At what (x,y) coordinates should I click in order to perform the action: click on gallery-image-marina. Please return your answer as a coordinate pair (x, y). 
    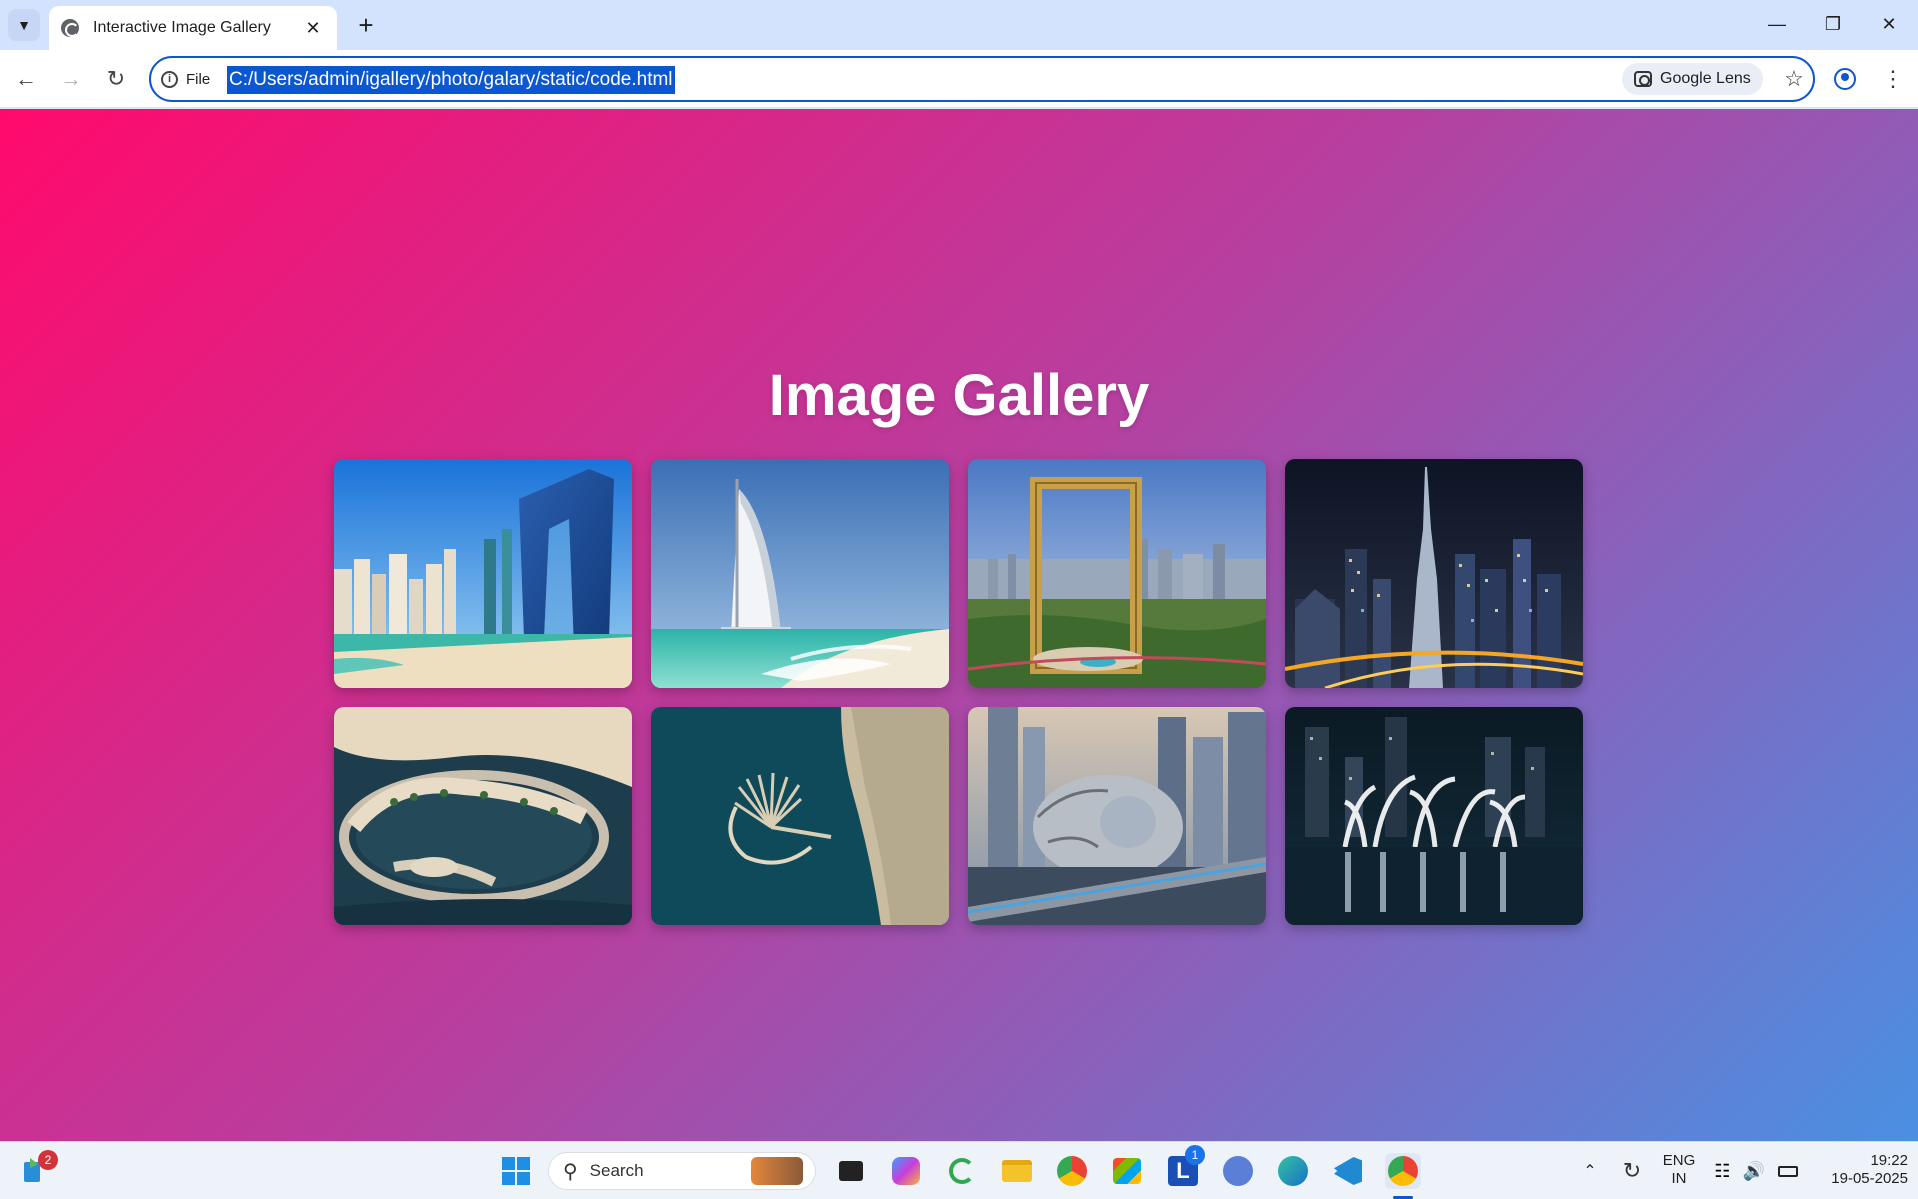
    Looking at the image, I should click on (483, 573).